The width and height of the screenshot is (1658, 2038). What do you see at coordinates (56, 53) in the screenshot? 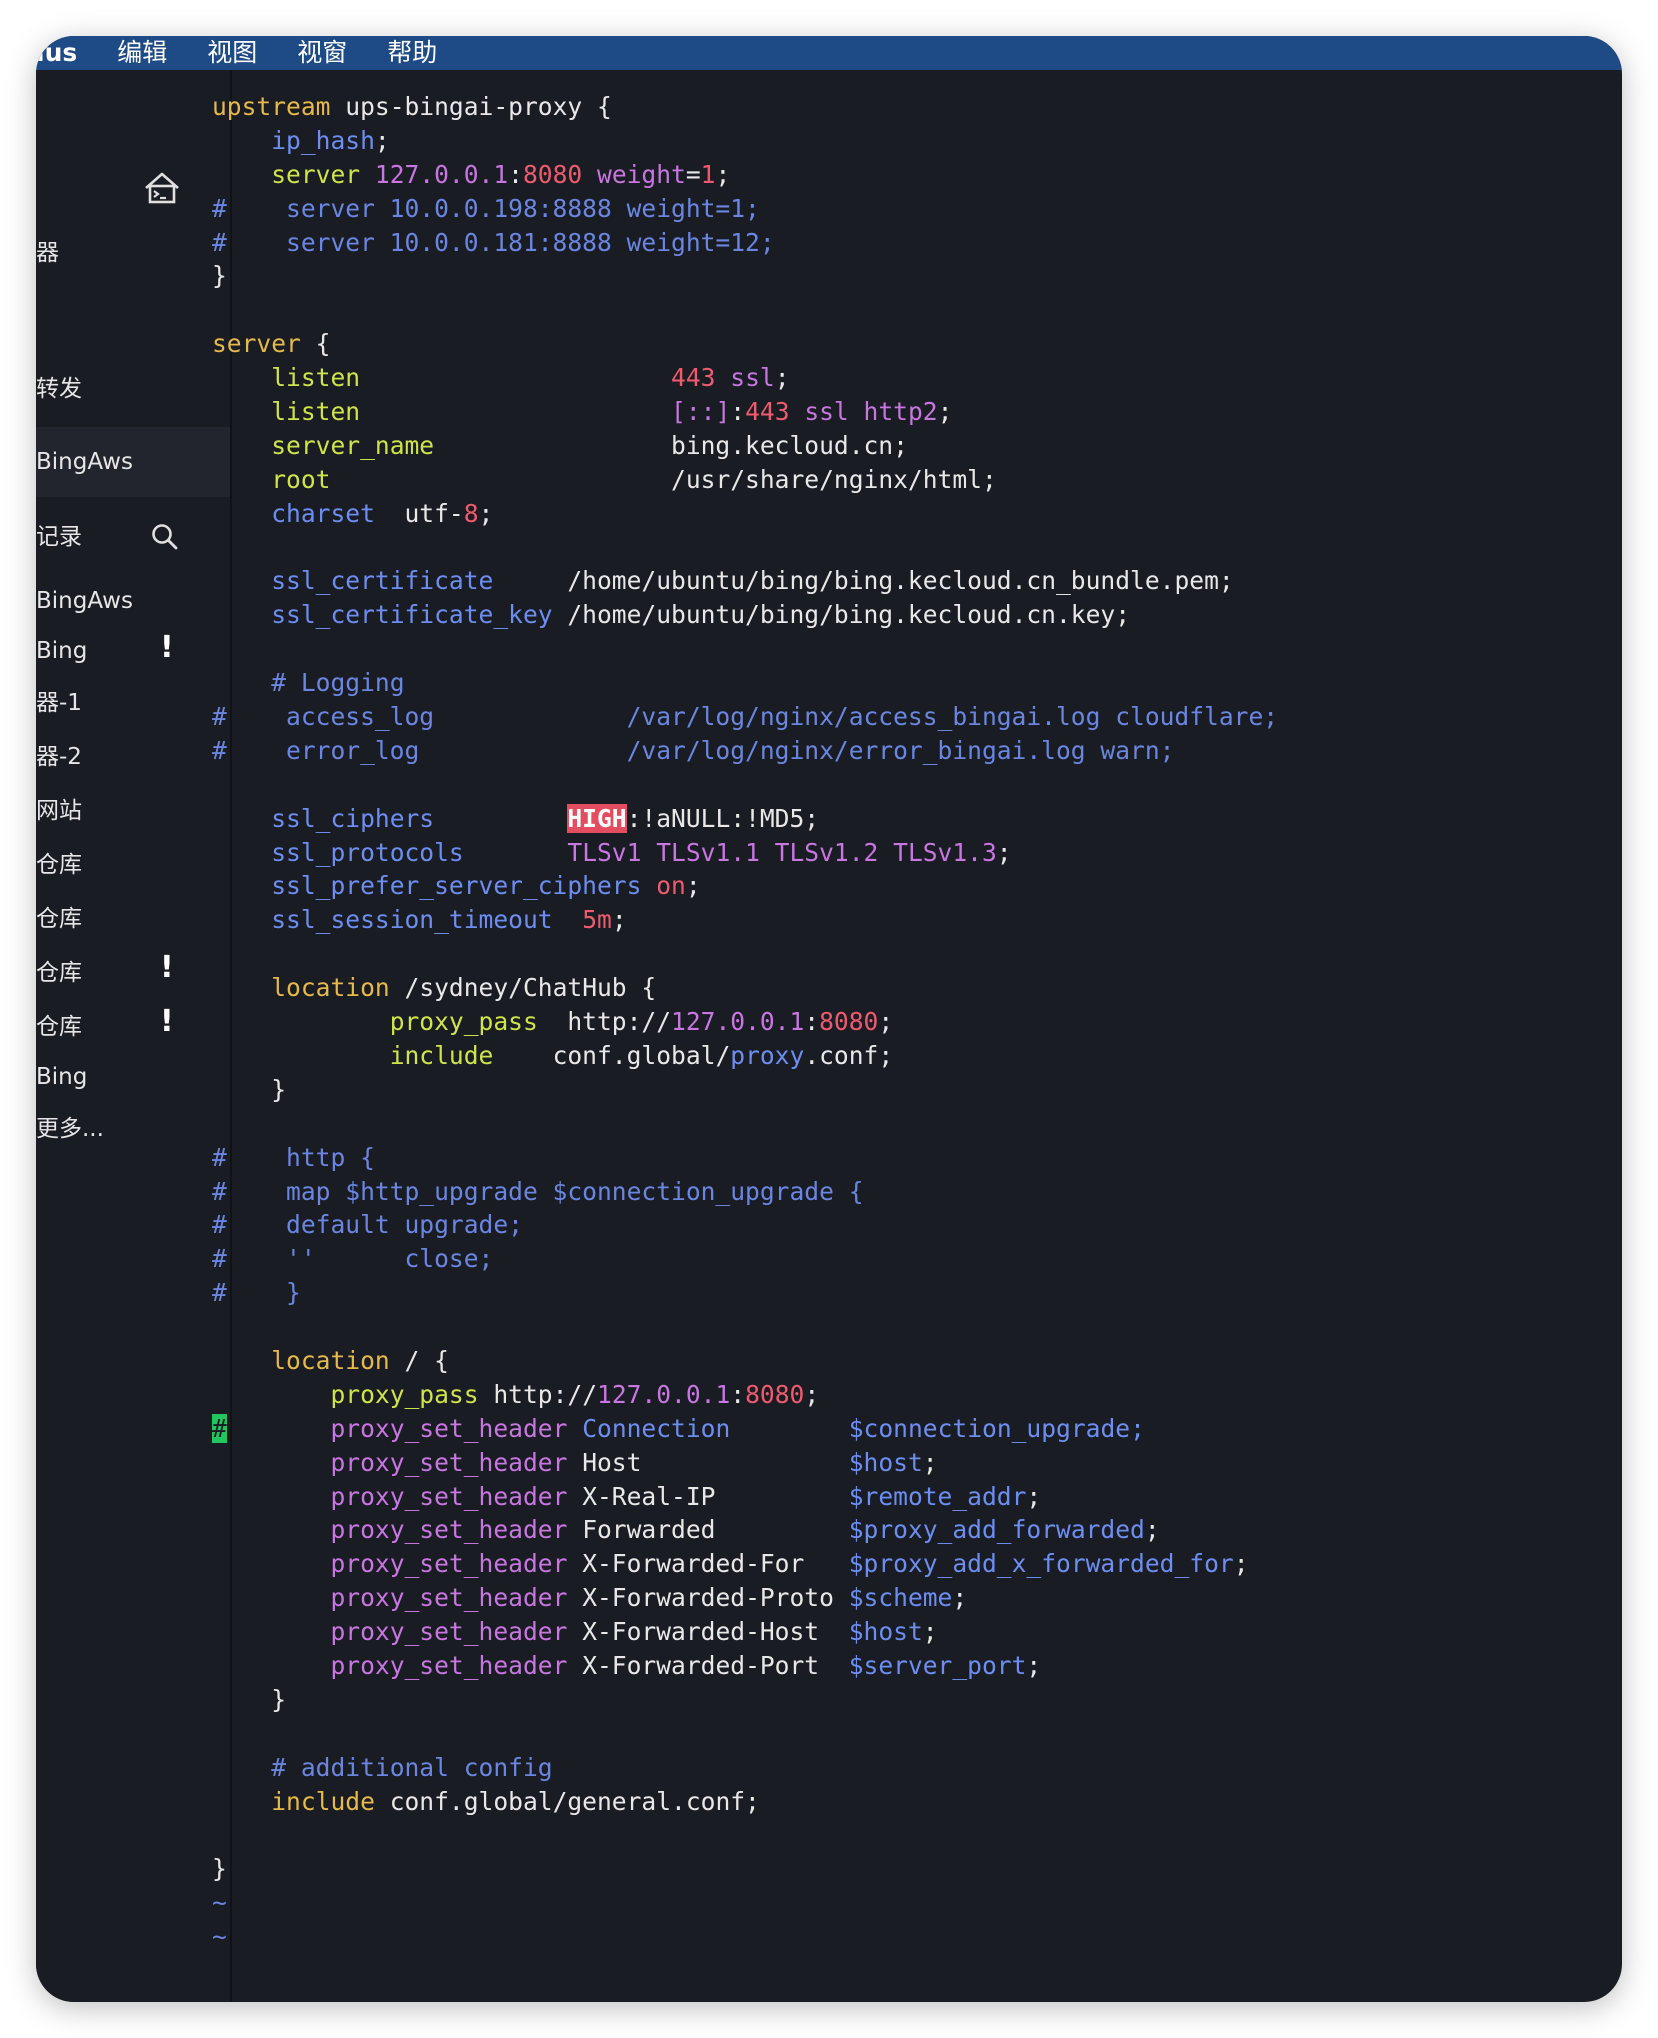
I see `menu-app-name: lus` at bounding box center [56, 53].